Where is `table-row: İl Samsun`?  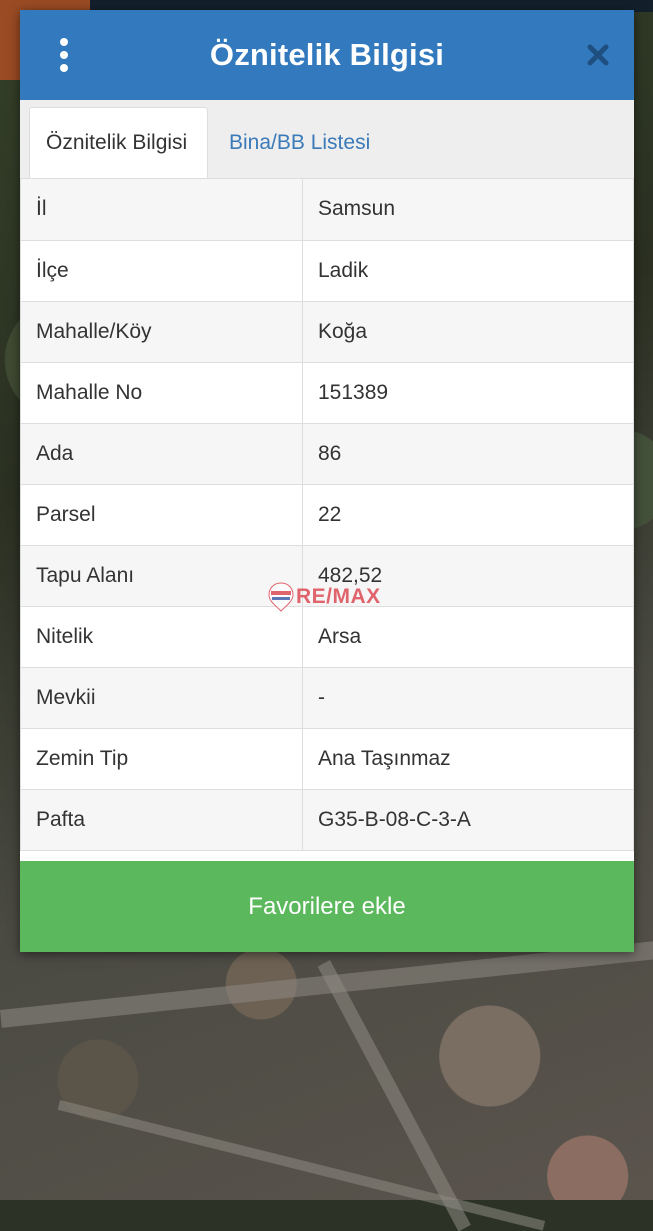
table-row: İl Samsun is located at coordinates (327, 210).